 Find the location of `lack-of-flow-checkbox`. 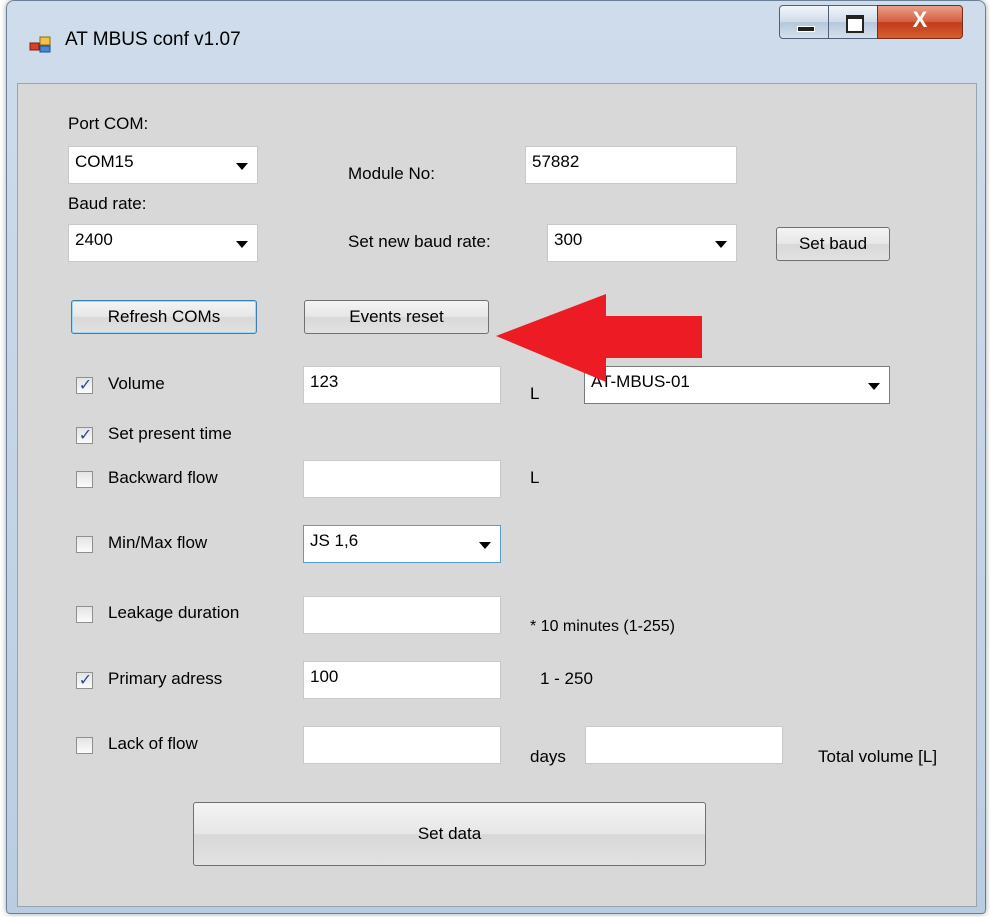

lack-of-flow-checkbox is located at coordinates (84, 745).